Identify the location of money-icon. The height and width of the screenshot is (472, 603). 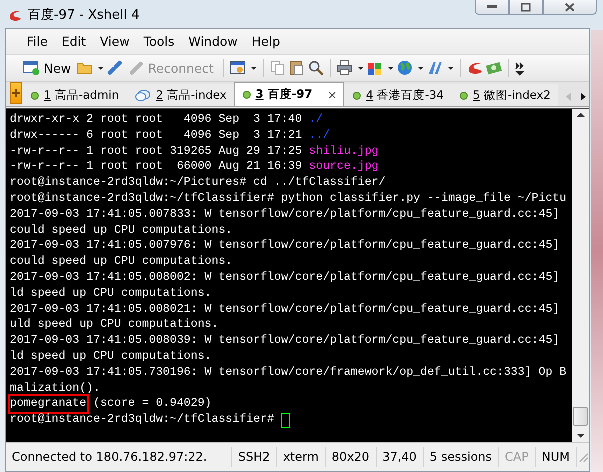
(494, 68).